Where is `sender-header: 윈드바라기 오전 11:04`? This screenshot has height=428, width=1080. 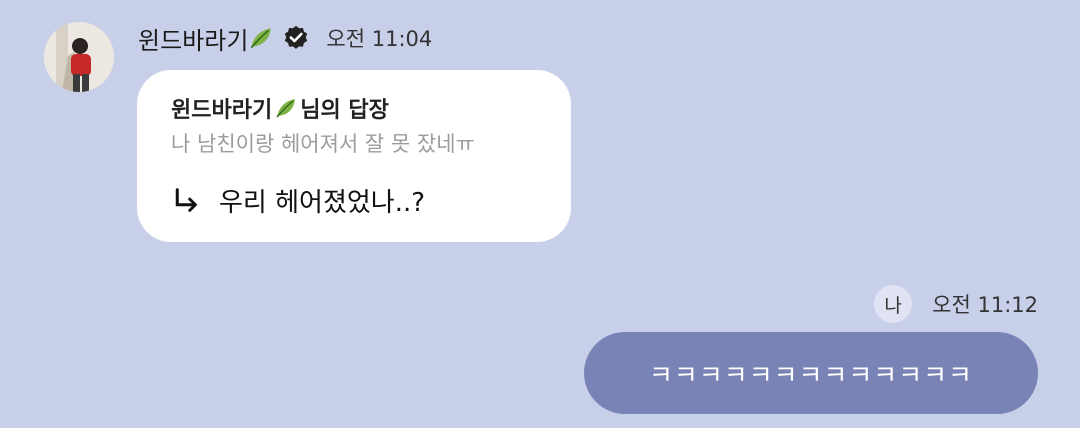 sender-header: 윈드바라기 오전 11:04 is located at coordinates (285, 38).